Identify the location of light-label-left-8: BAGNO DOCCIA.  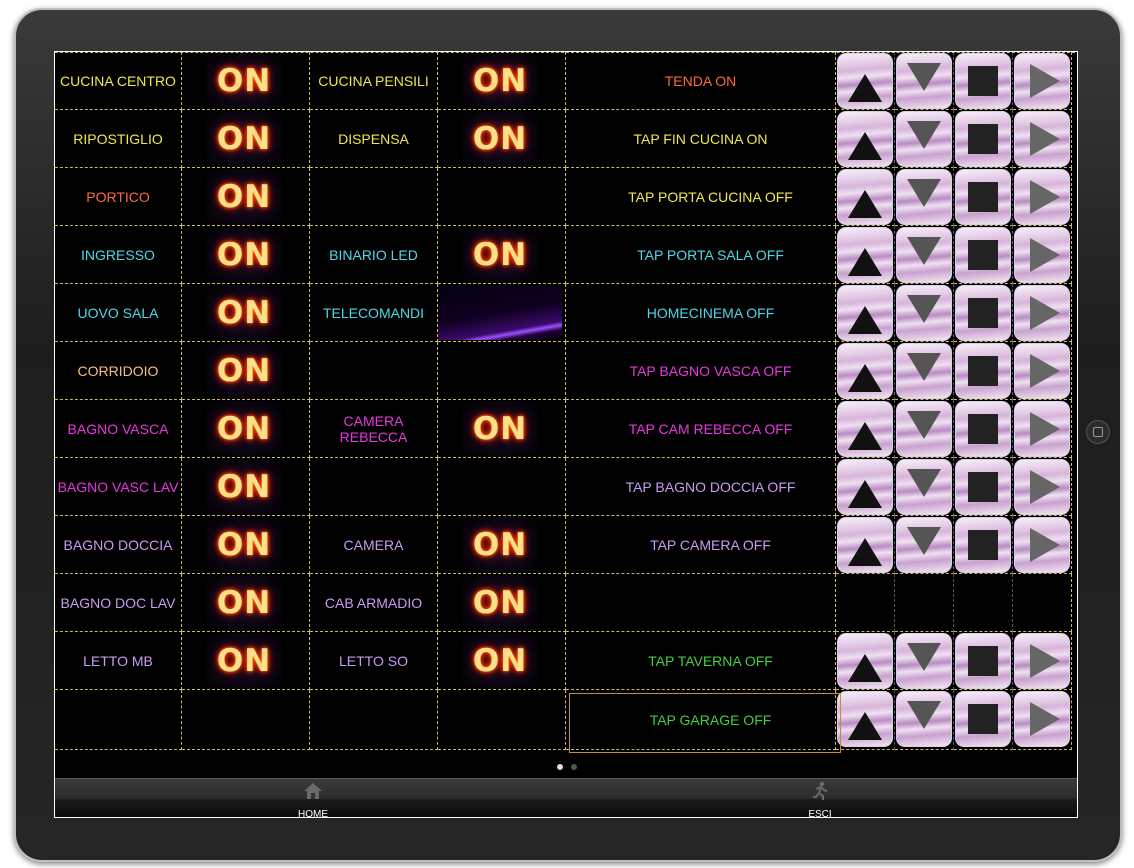
(118, 545).